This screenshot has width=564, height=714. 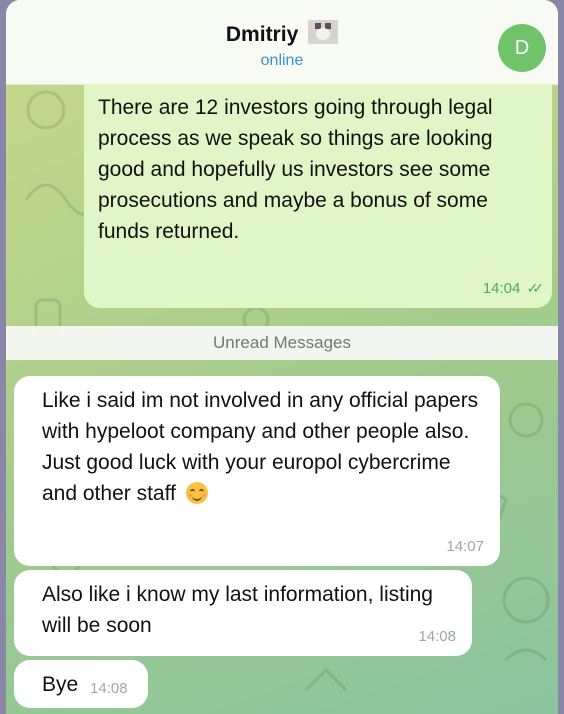 I want to click on incoming-message: Bye 14:08, so click(x=81, y=684).